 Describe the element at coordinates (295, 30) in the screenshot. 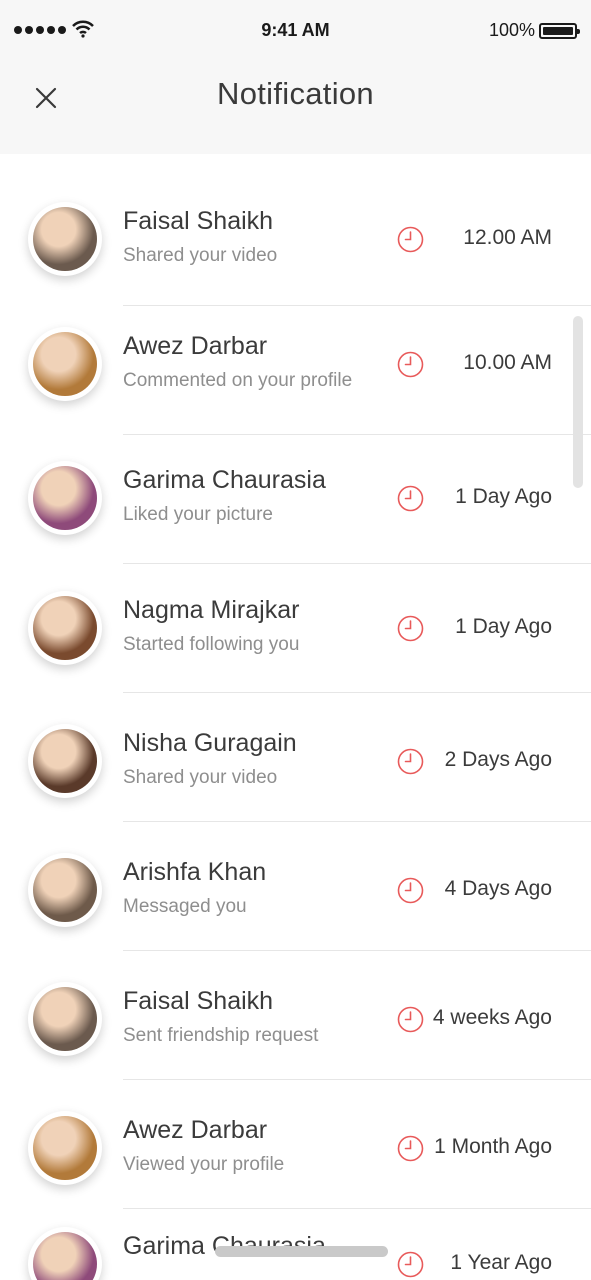

I see `status-bar: 9:41 AM 100%` at that location.